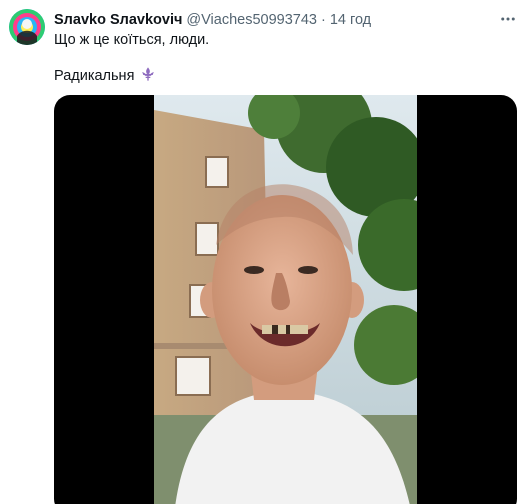  I want to click on avatar-image, so click(27, 27).